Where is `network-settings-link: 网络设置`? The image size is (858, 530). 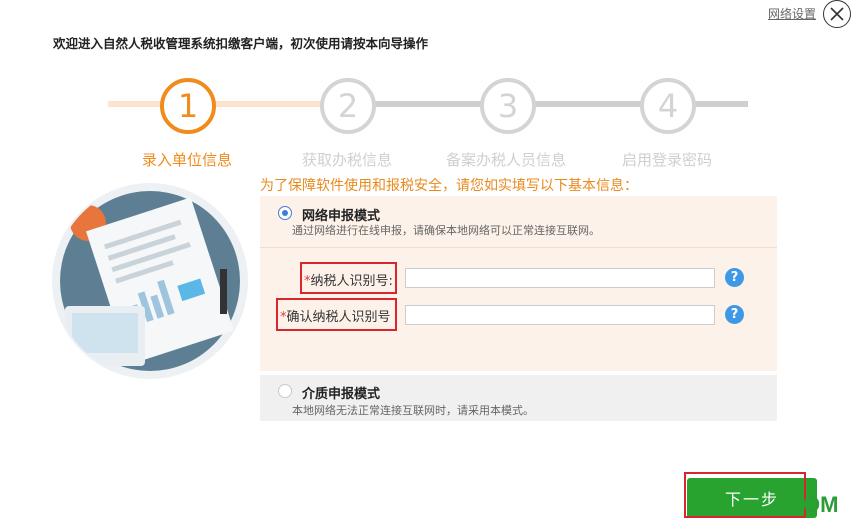
network-settings-link: 网络设置 is located at coordinates (792, 13).